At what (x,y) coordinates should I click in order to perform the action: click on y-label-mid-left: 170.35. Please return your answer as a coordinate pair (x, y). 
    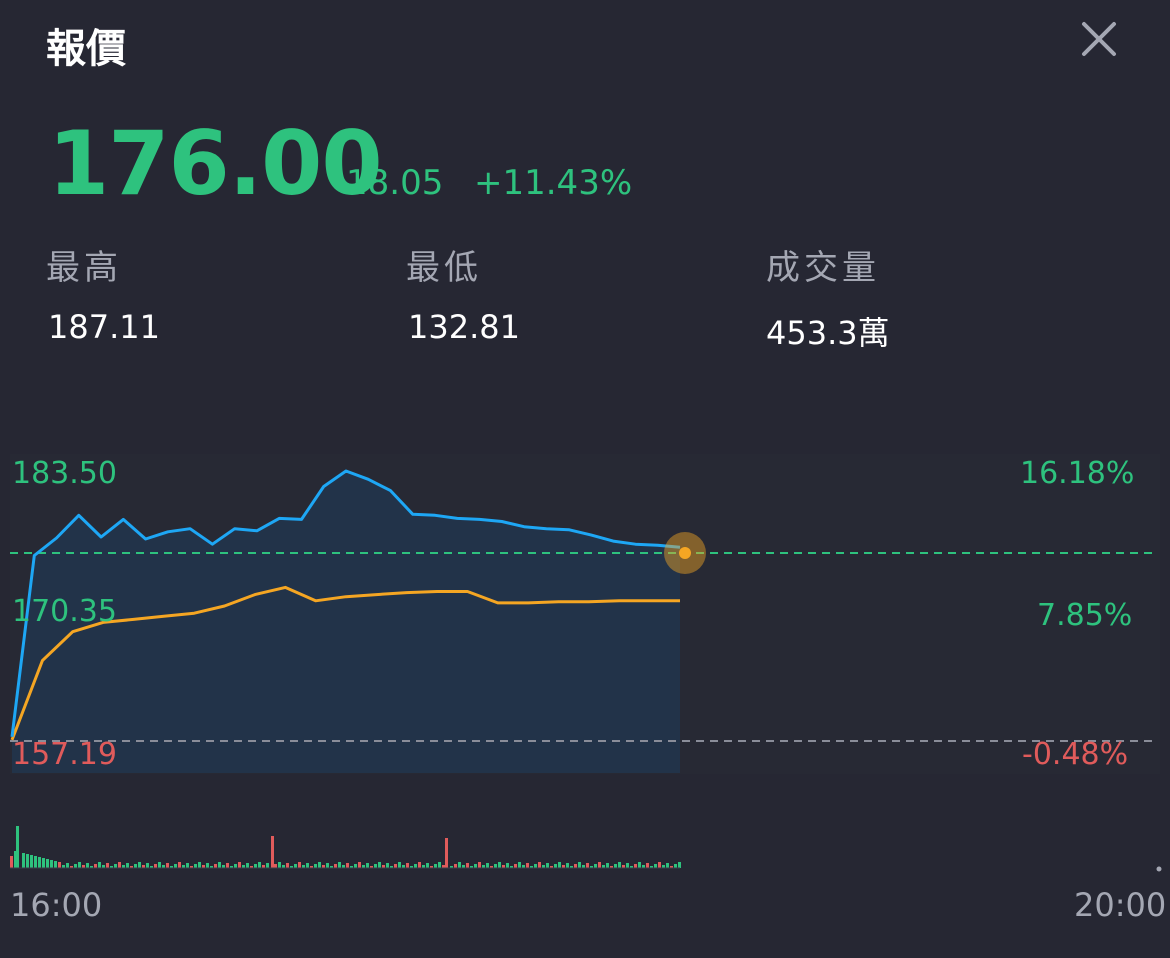
    Looking at the image, I should click on (64, 611).